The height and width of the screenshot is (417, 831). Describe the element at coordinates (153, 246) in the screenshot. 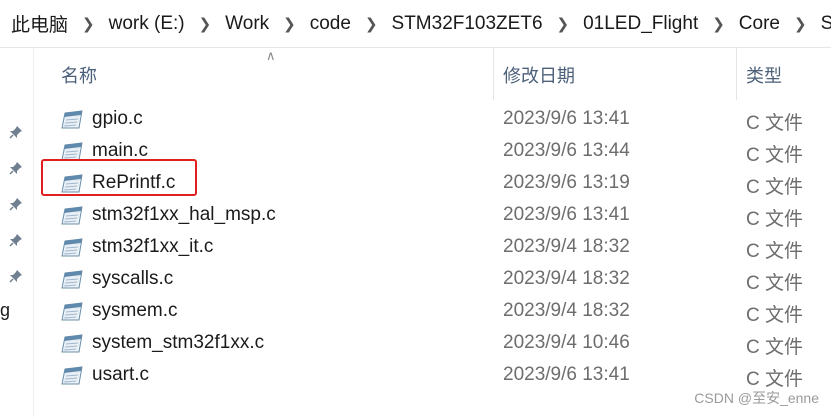

I see `file-name: stm32f1xx_it.c` at that location.